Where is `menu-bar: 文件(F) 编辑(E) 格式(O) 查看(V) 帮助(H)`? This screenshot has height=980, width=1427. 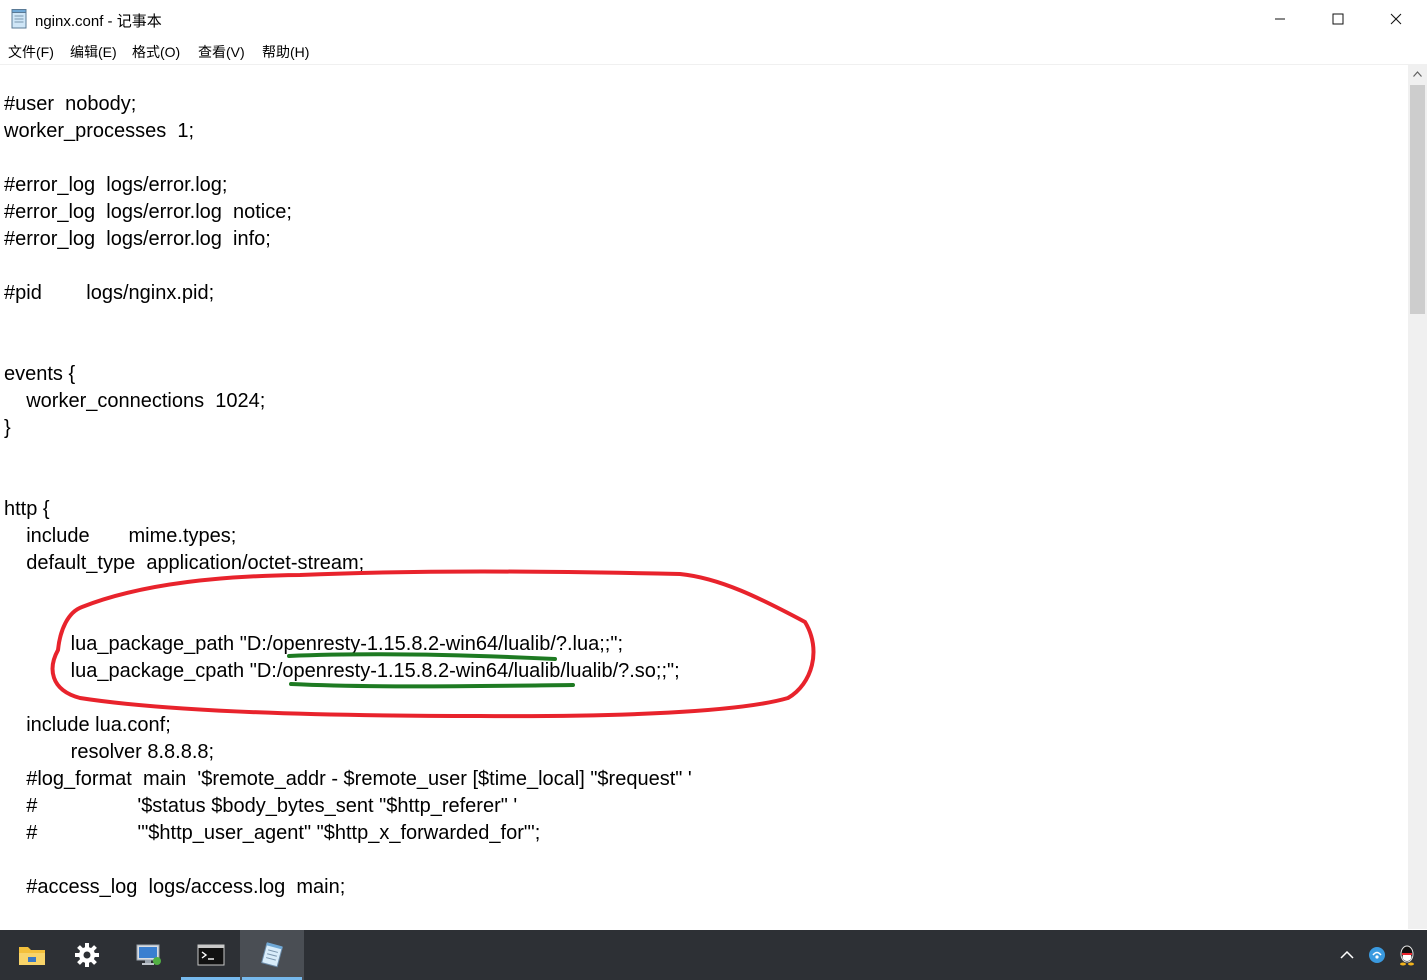 menu-bar: 文件(F) 编辑(E) 格式(O) 查看(V) 帮助(H) is located at coordinates (713, 51).